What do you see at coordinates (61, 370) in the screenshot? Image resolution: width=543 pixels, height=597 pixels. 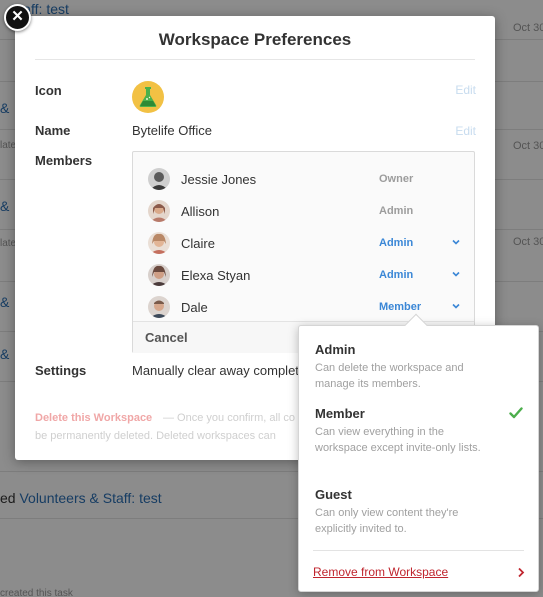 I see `settings-label: Settings` at bounding box center [61, 370].